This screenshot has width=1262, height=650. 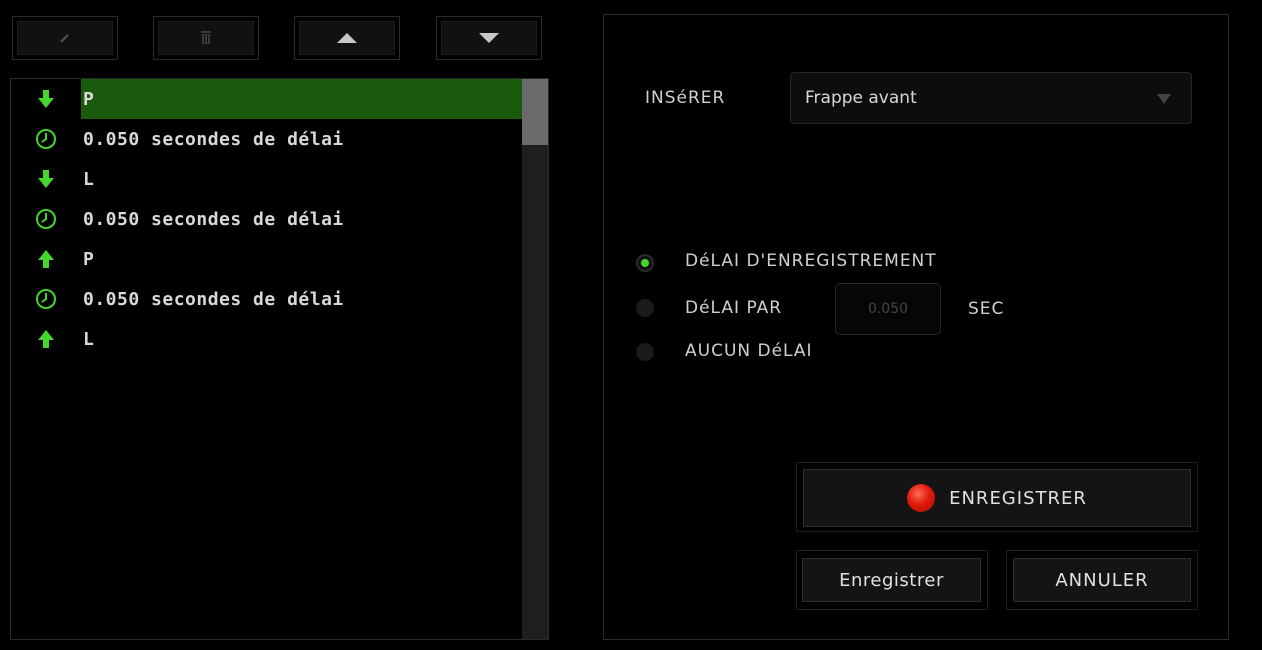 What do you see at coordinates (861, 98) in the screenshot?
I see `insert-dropdown-value: Frappe avant` at bounding box center [861, 98].